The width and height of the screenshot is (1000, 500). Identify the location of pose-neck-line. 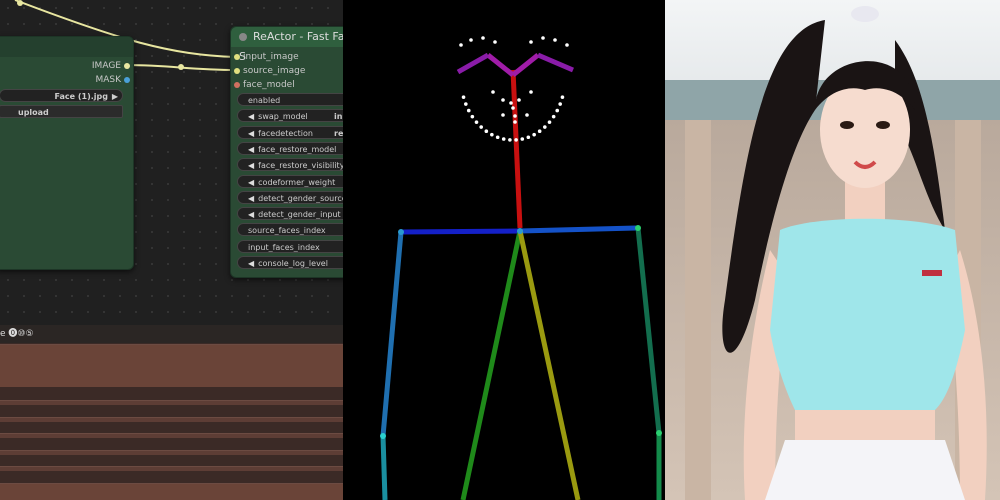
(516, 149).